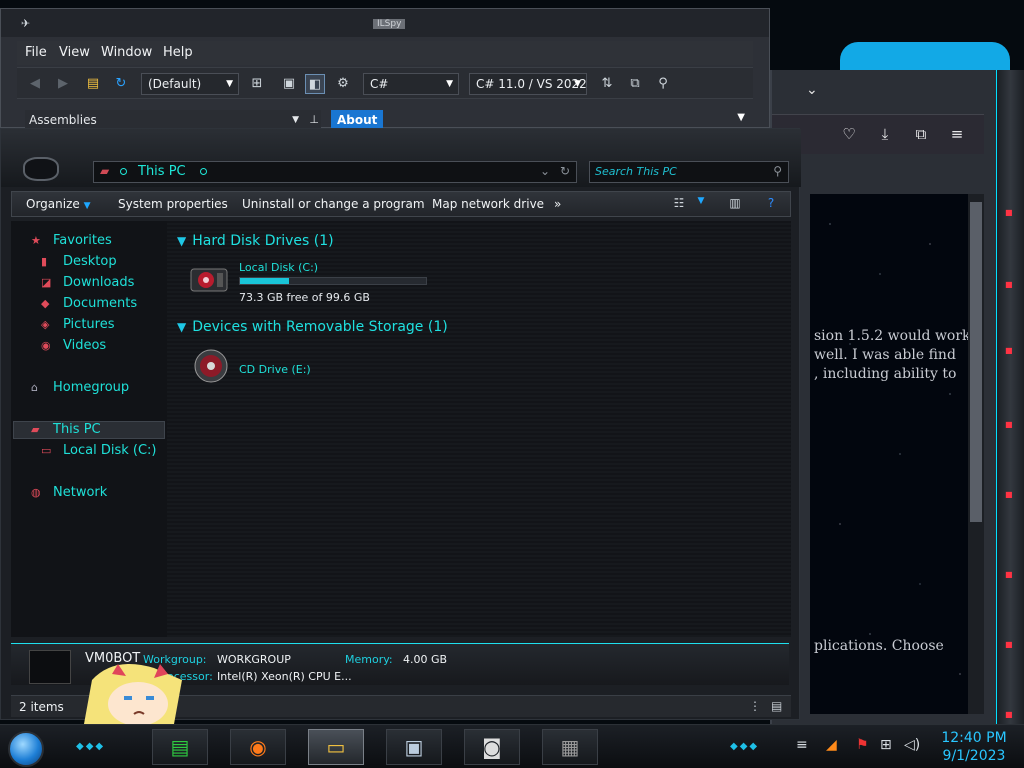  What do you see at coordinates (278, 267) in the screenshot?
I see `drive-c-name: Local Disk (C:)` at bounding box center [278, 267].